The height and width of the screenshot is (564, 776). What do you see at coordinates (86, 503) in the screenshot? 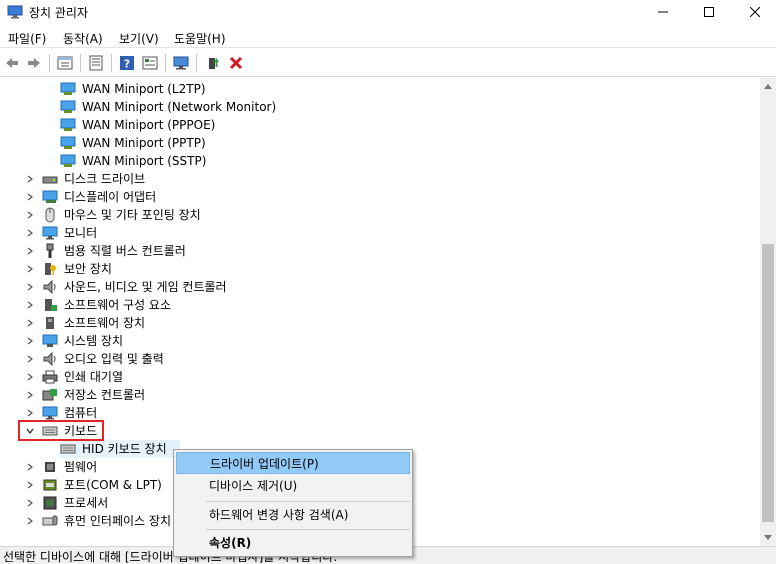
I see `tree-category-label: 프로세서` at bounding box center [86, 503].